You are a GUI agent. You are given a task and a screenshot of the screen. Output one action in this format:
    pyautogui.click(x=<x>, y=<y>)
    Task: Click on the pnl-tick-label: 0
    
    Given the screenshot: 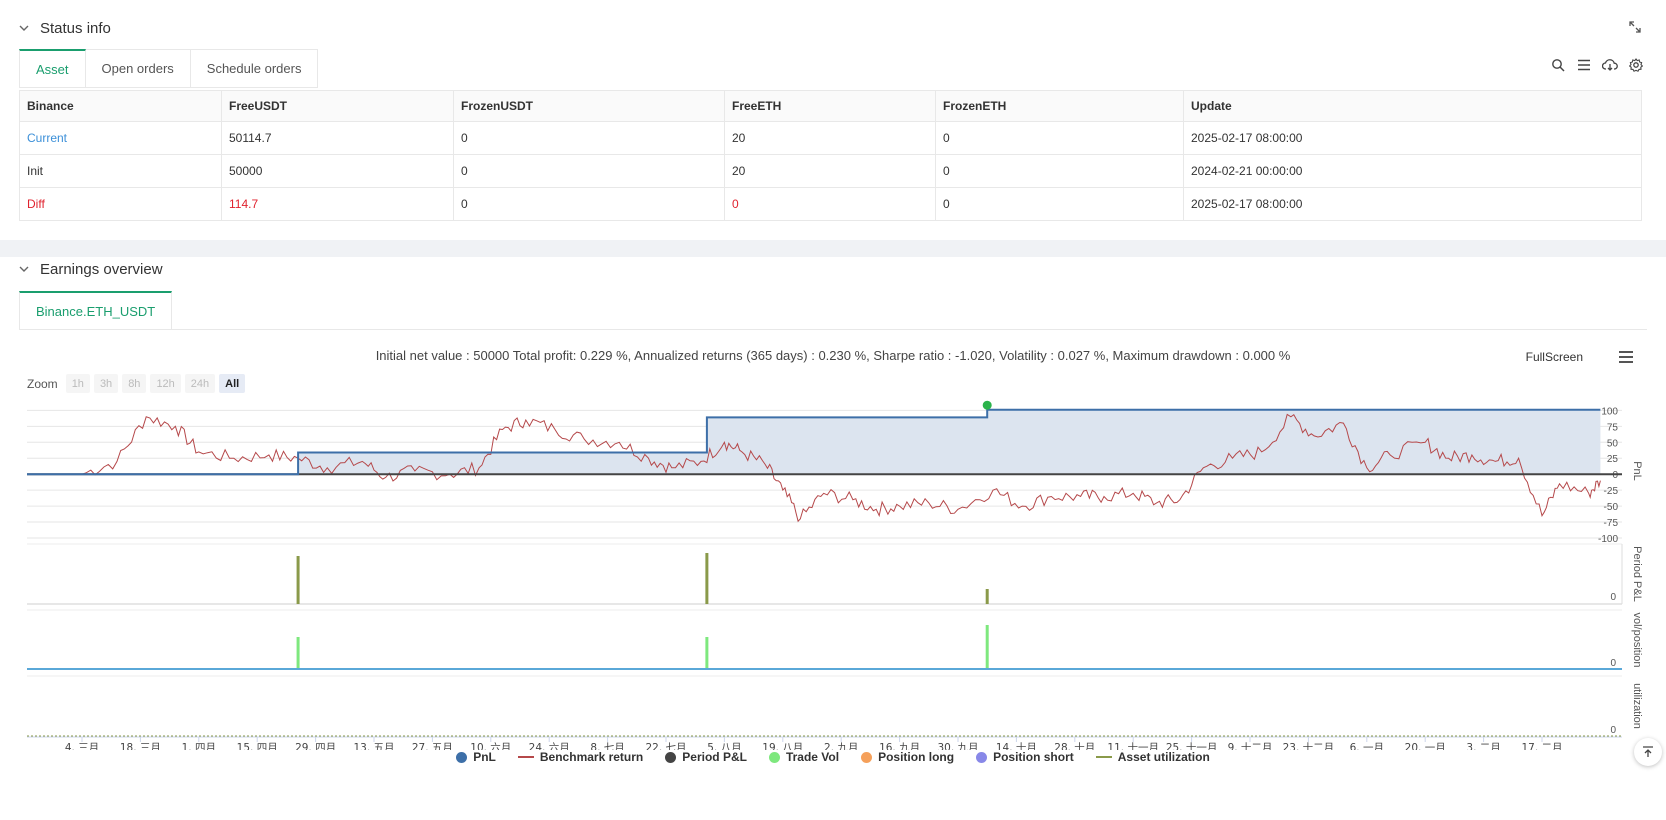 What is the action you would take?
    pyautogui.click(x=1615, y=475)
    